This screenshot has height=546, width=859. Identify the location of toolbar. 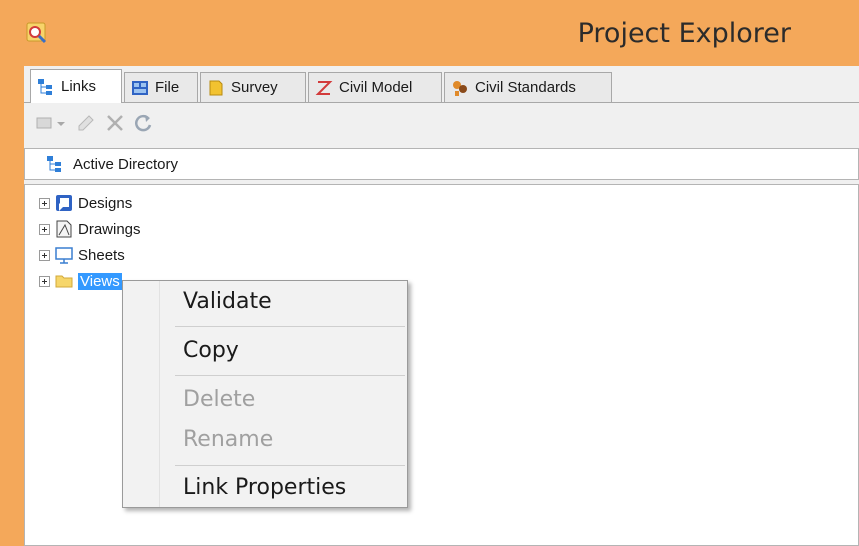
(441, 122).